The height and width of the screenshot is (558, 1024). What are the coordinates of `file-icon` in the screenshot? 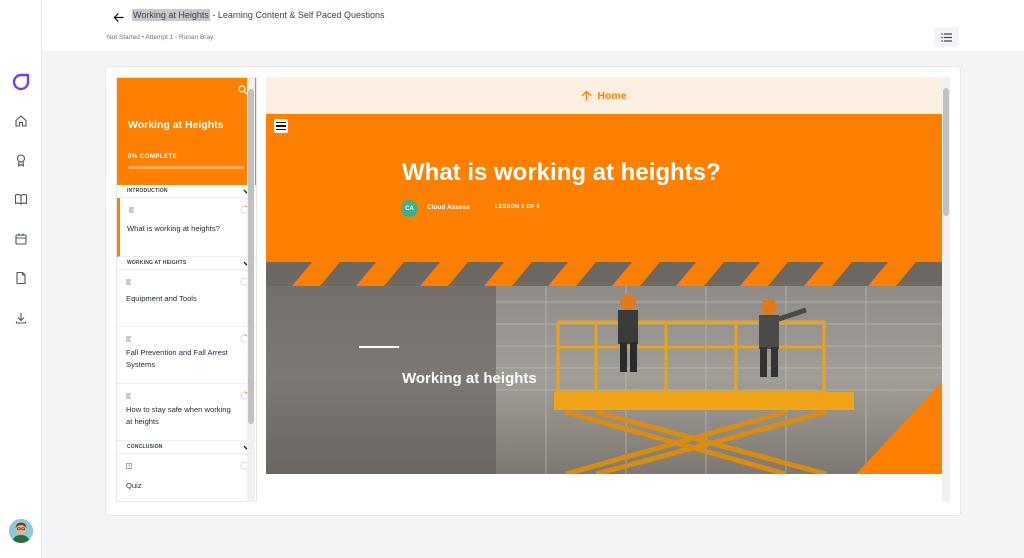 It's located at (21, 278).